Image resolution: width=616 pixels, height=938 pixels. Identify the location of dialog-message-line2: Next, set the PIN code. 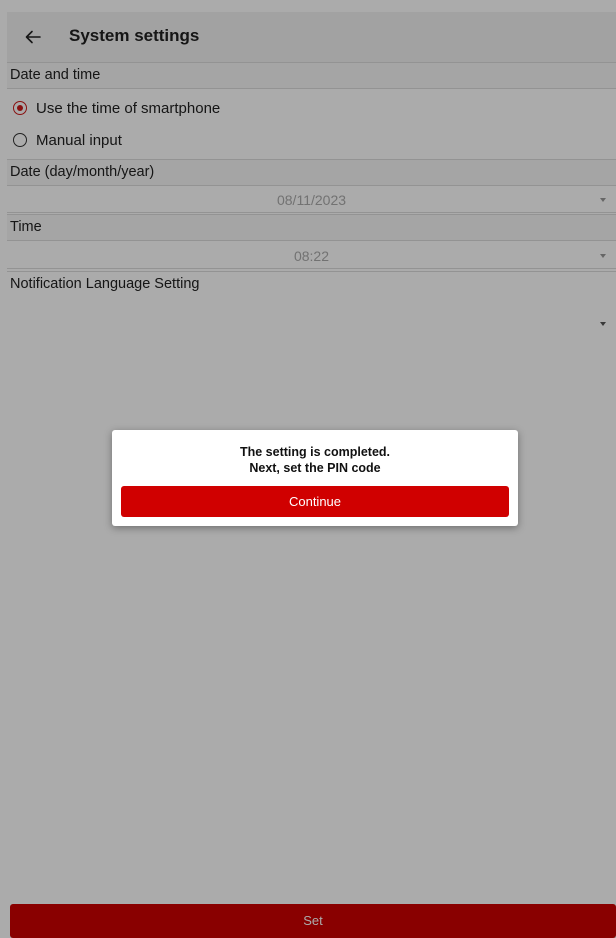
(315, 468).